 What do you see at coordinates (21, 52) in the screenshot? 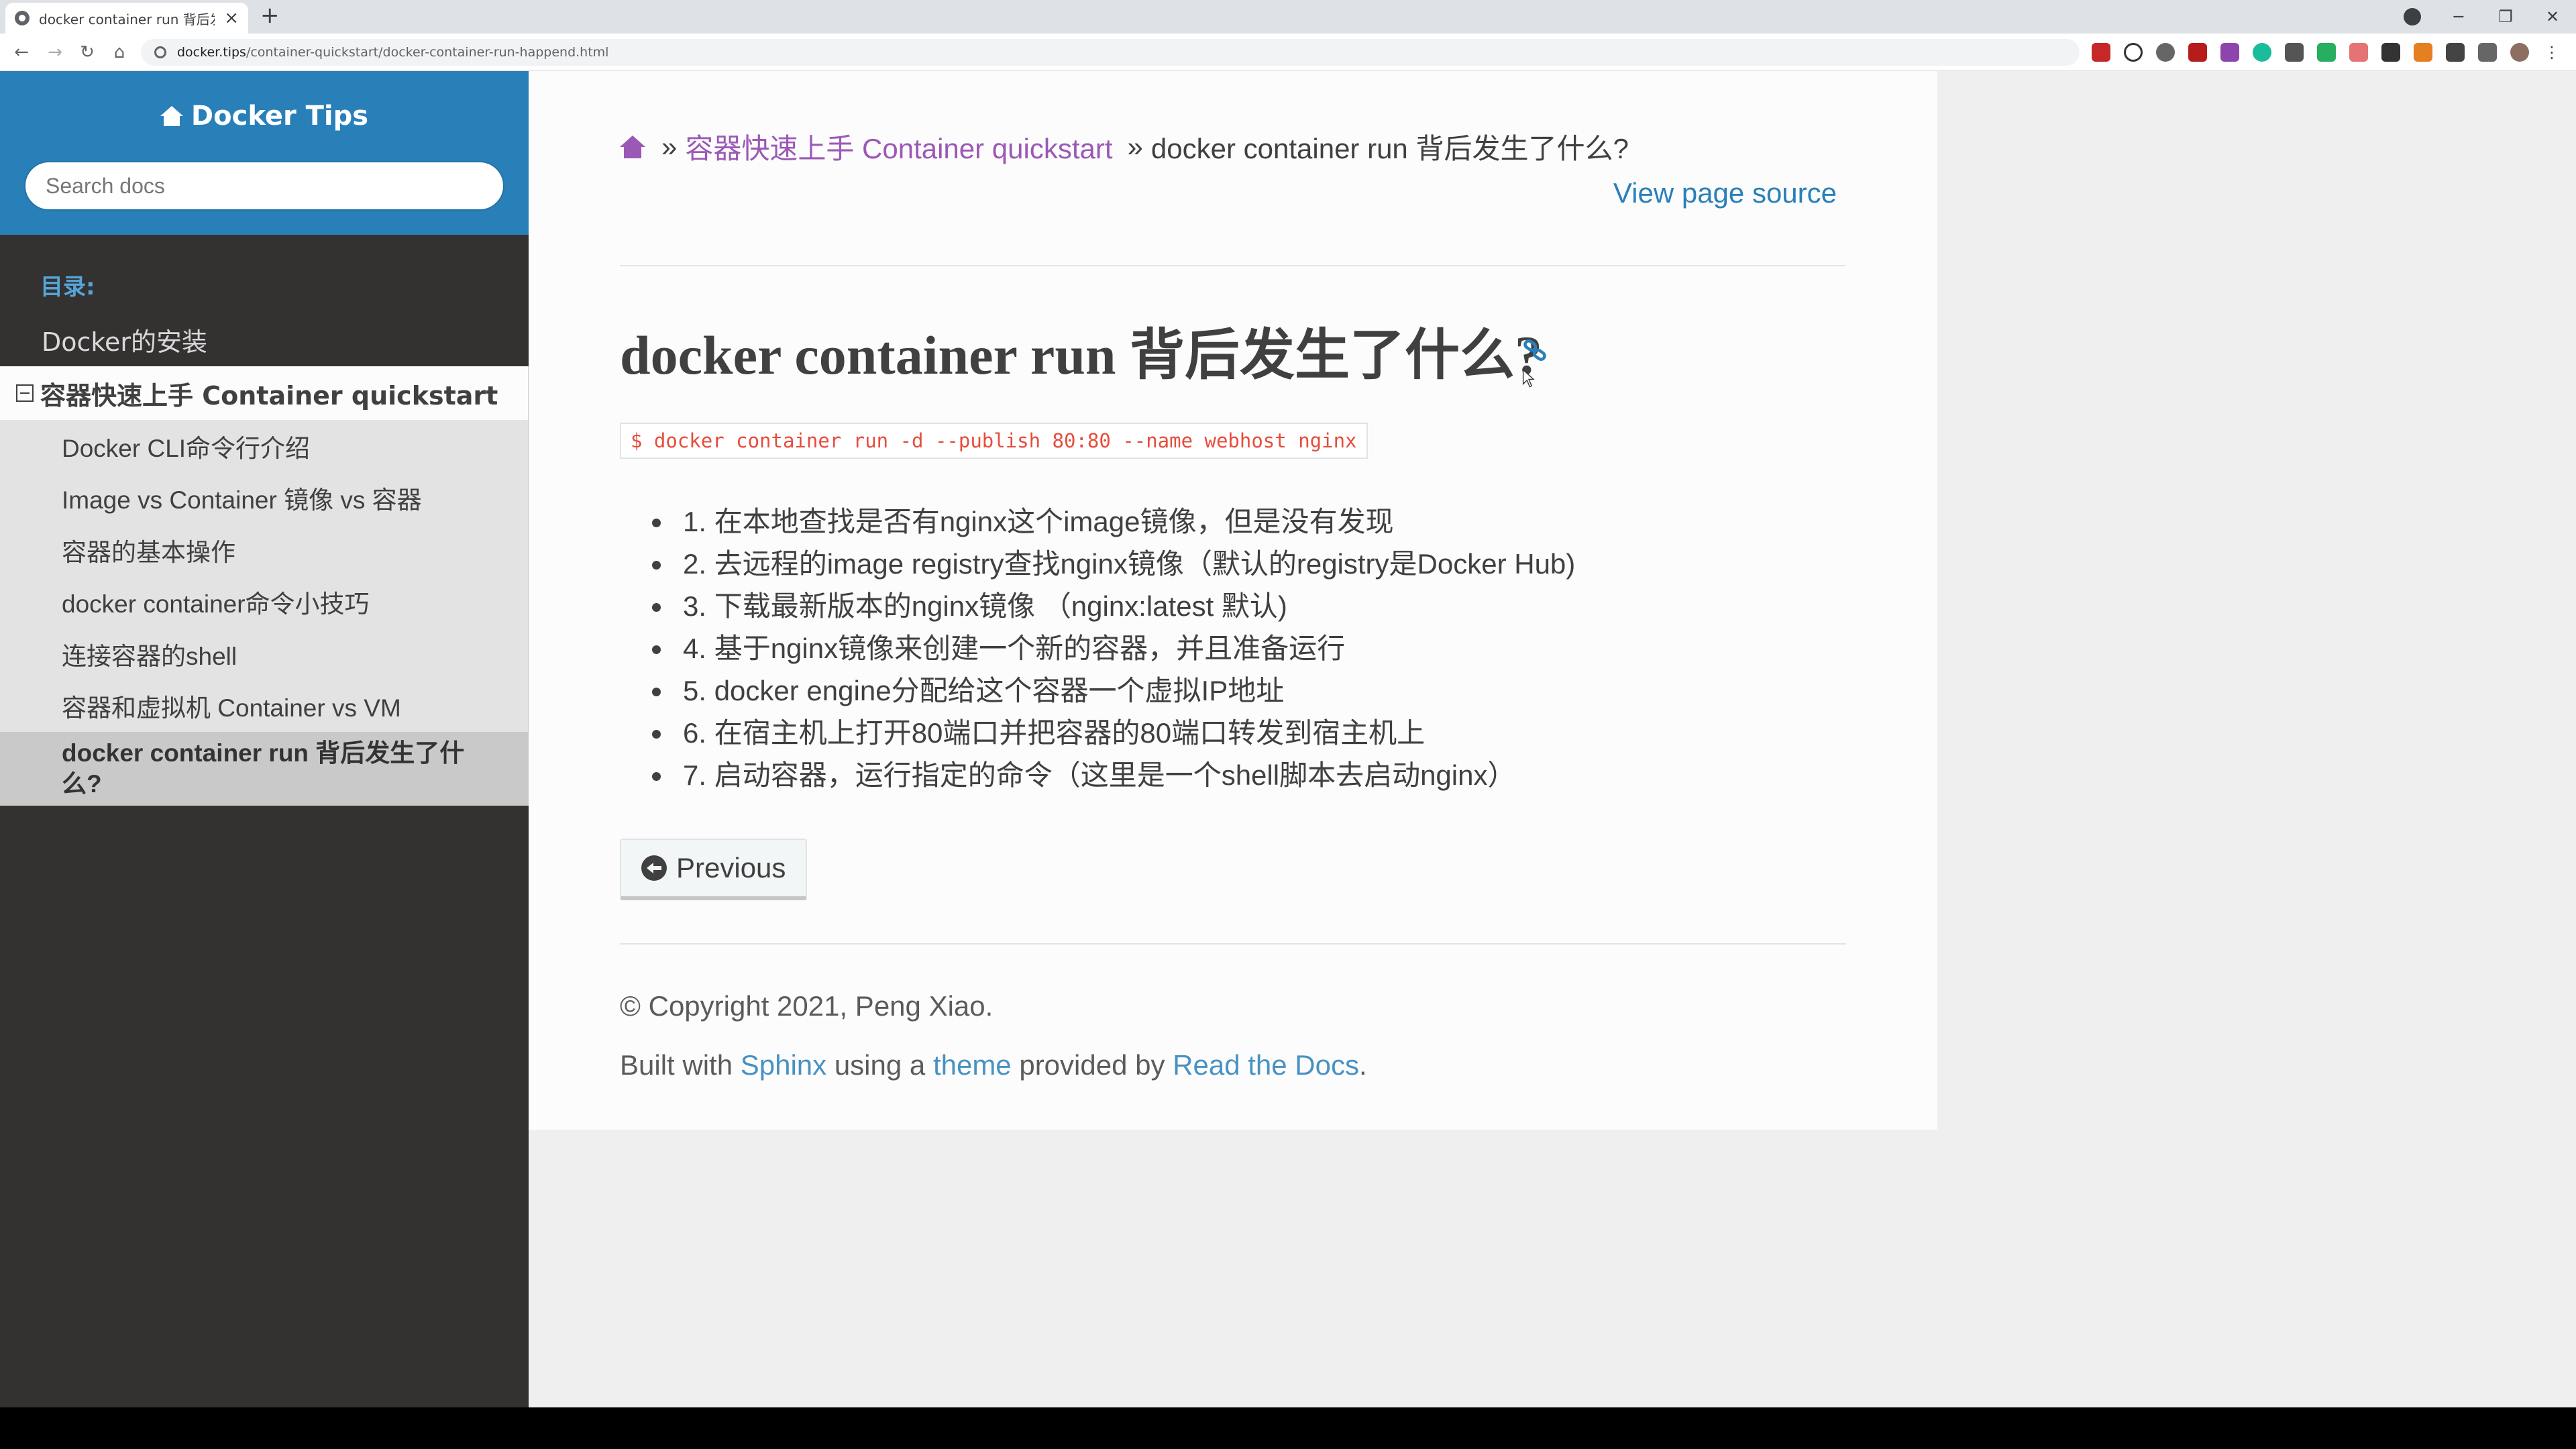
I see `back-button: ←` at bounding box center [21, 52].